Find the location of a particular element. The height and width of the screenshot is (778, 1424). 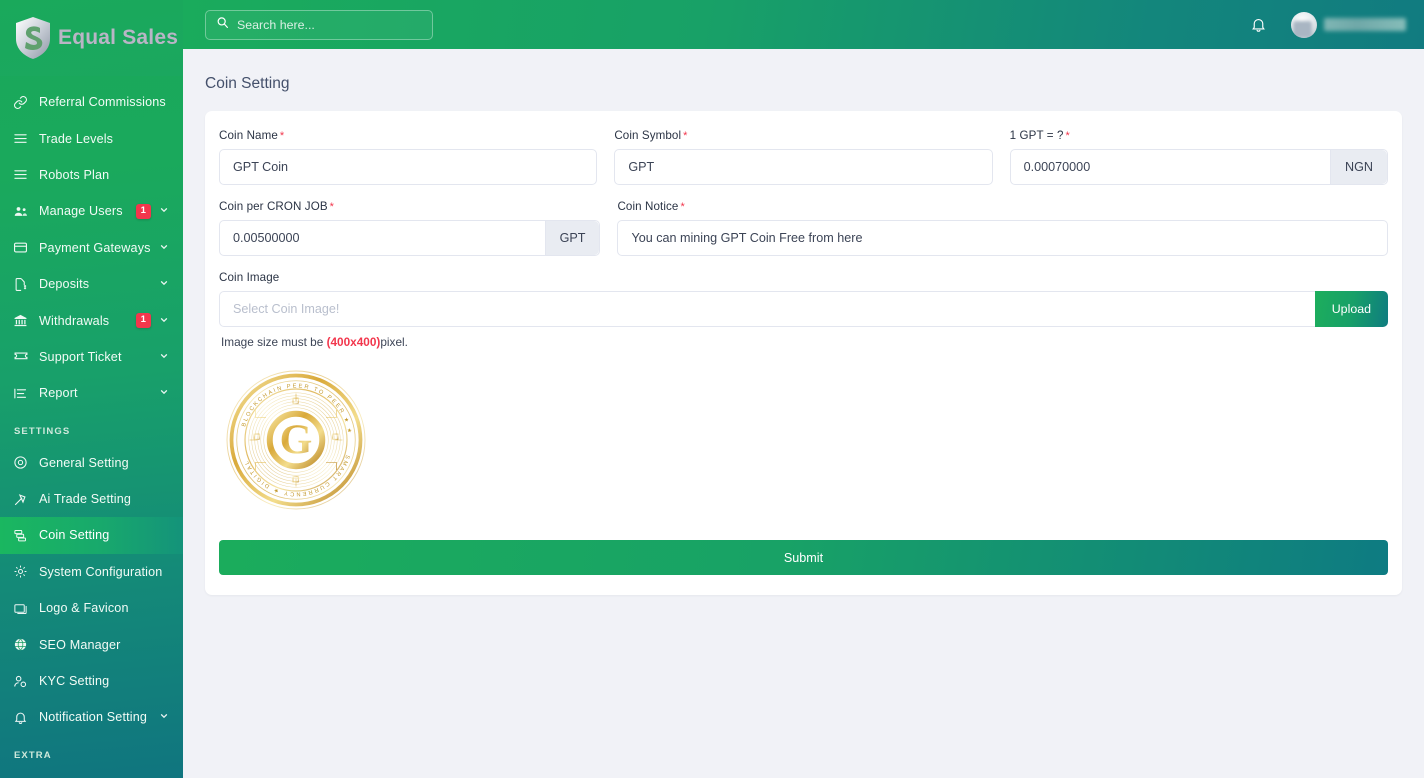

sidebar-item-report: Report is located at coordinates (91, 393).